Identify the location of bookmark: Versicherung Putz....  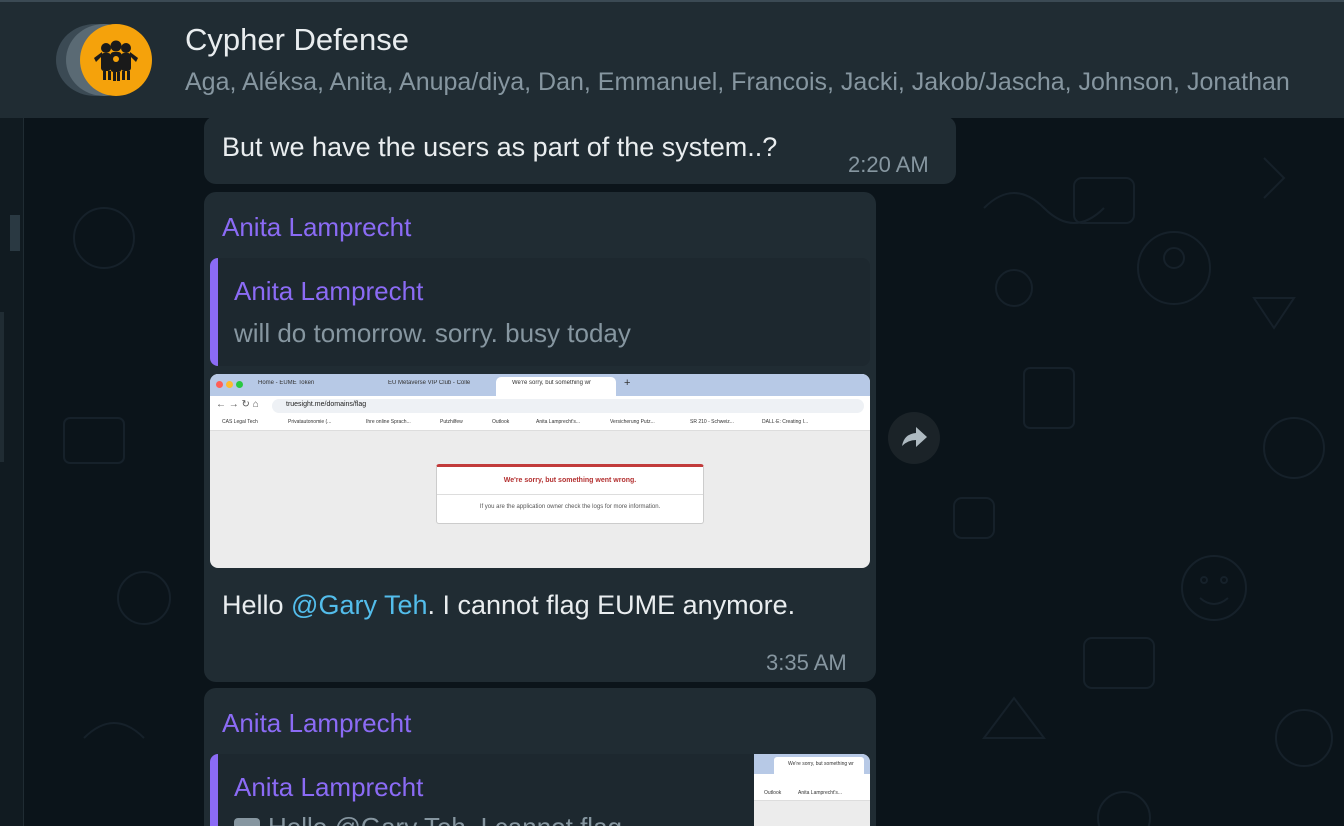
(632, 422).